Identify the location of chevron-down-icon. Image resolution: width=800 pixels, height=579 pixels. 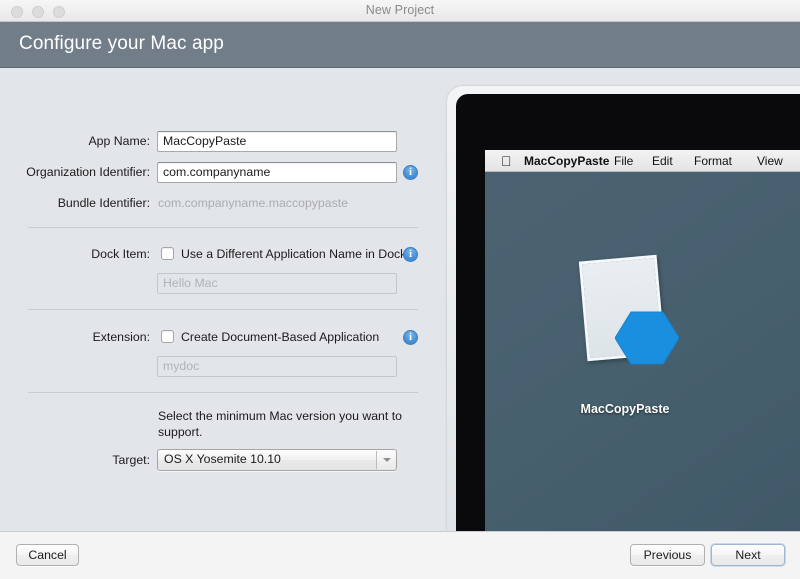
(387, 460).